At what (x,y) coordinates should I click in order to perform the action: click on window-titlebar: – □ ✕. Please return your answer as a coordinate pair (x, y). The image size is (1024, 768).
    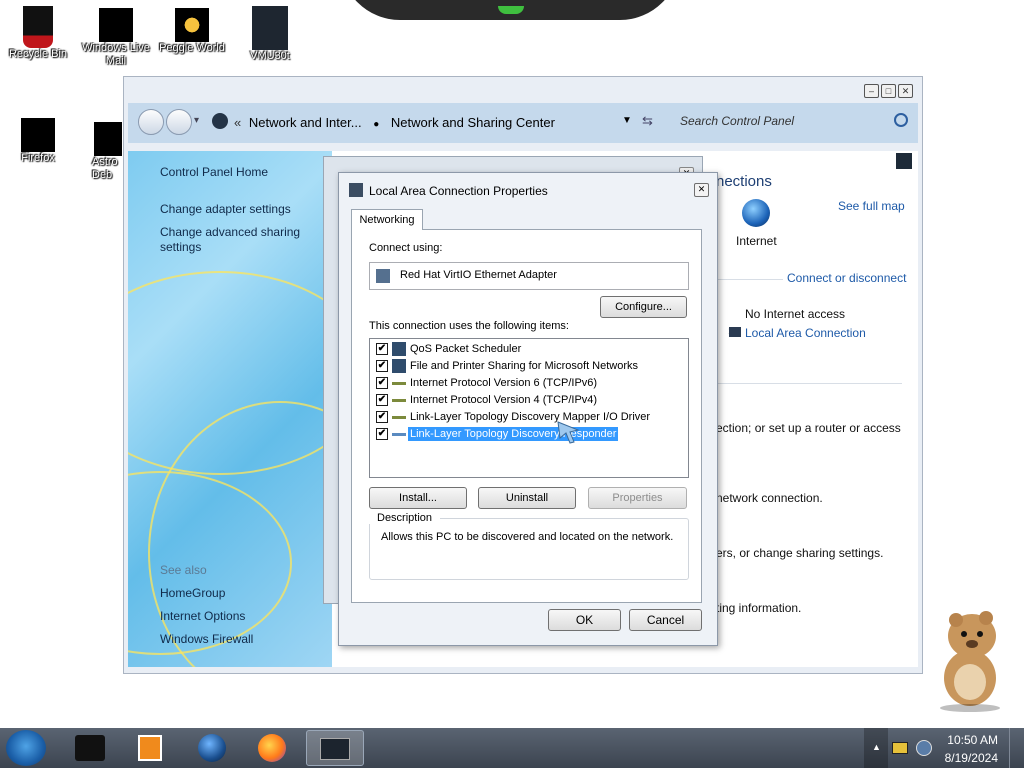
    Looking at the image, I should click on (523, 90).